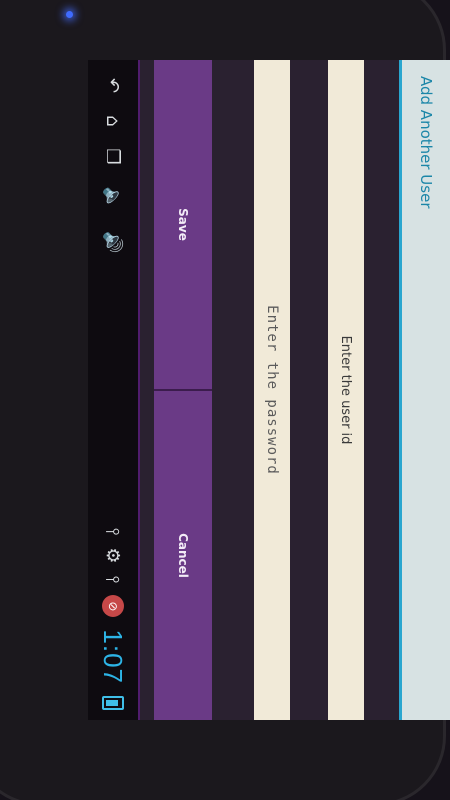 This screenshot has height=800, width=450. I want to click on camera-led, so click(69, 14).